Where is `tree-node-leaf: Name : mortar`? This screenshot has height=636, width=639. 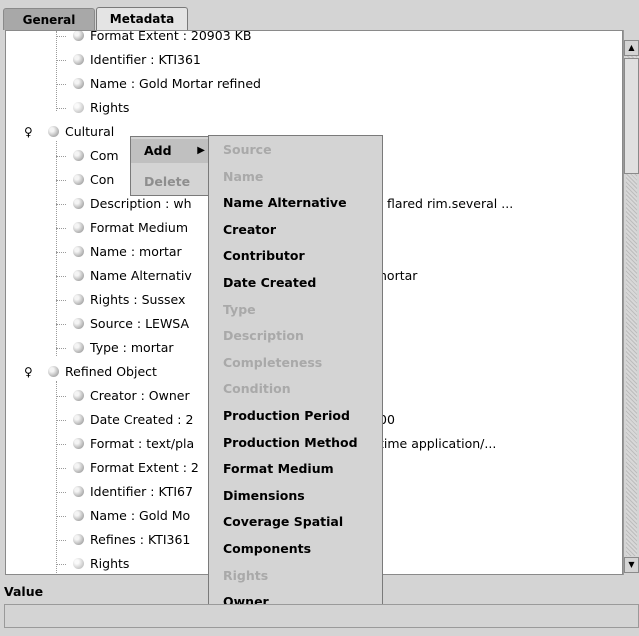 tree-node-leaf: Name : mortar is located at coordinates (127, 252).